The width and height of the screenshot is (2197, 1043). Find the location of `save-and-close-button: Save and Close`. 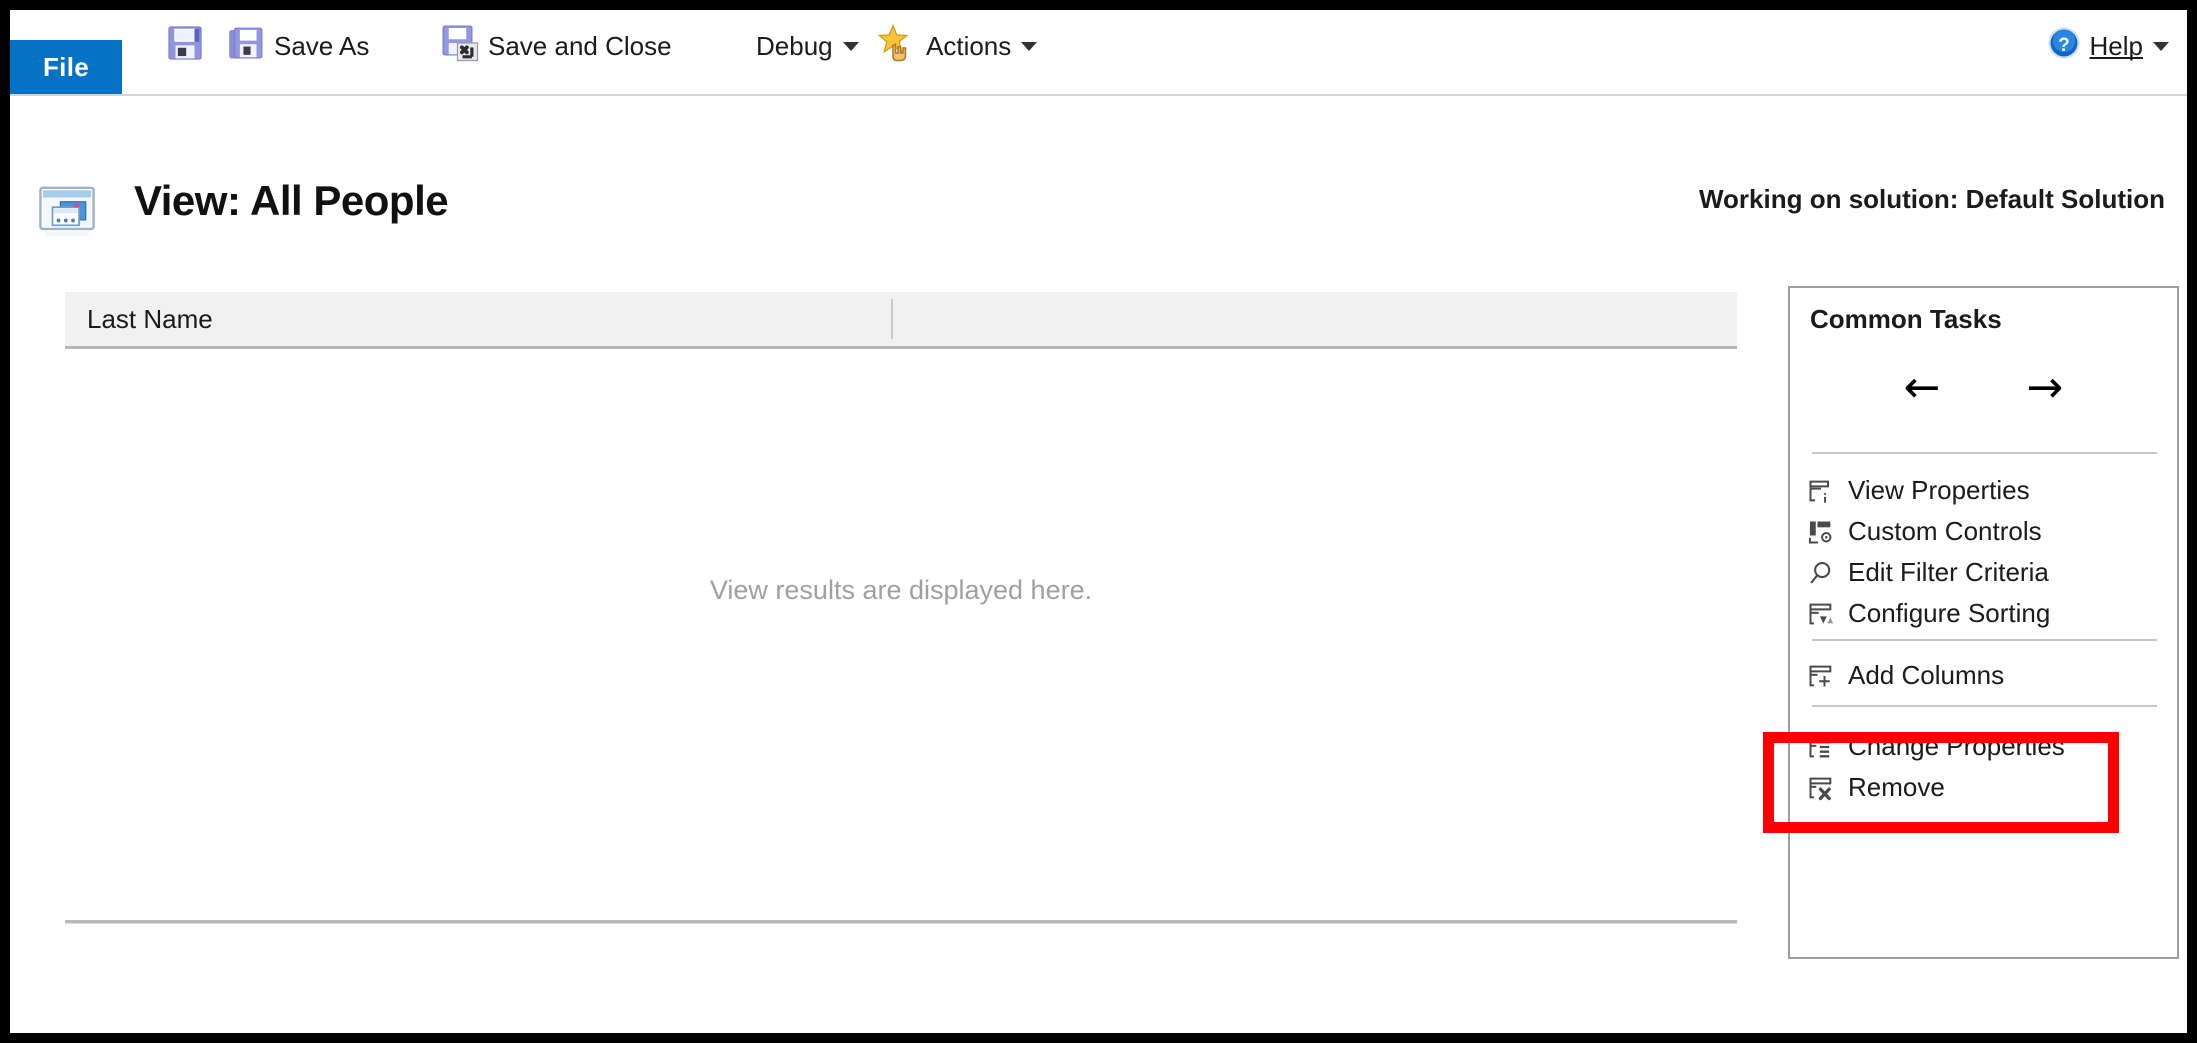

save-and-close-button: Save and Close is located at coordinates (556, 46).